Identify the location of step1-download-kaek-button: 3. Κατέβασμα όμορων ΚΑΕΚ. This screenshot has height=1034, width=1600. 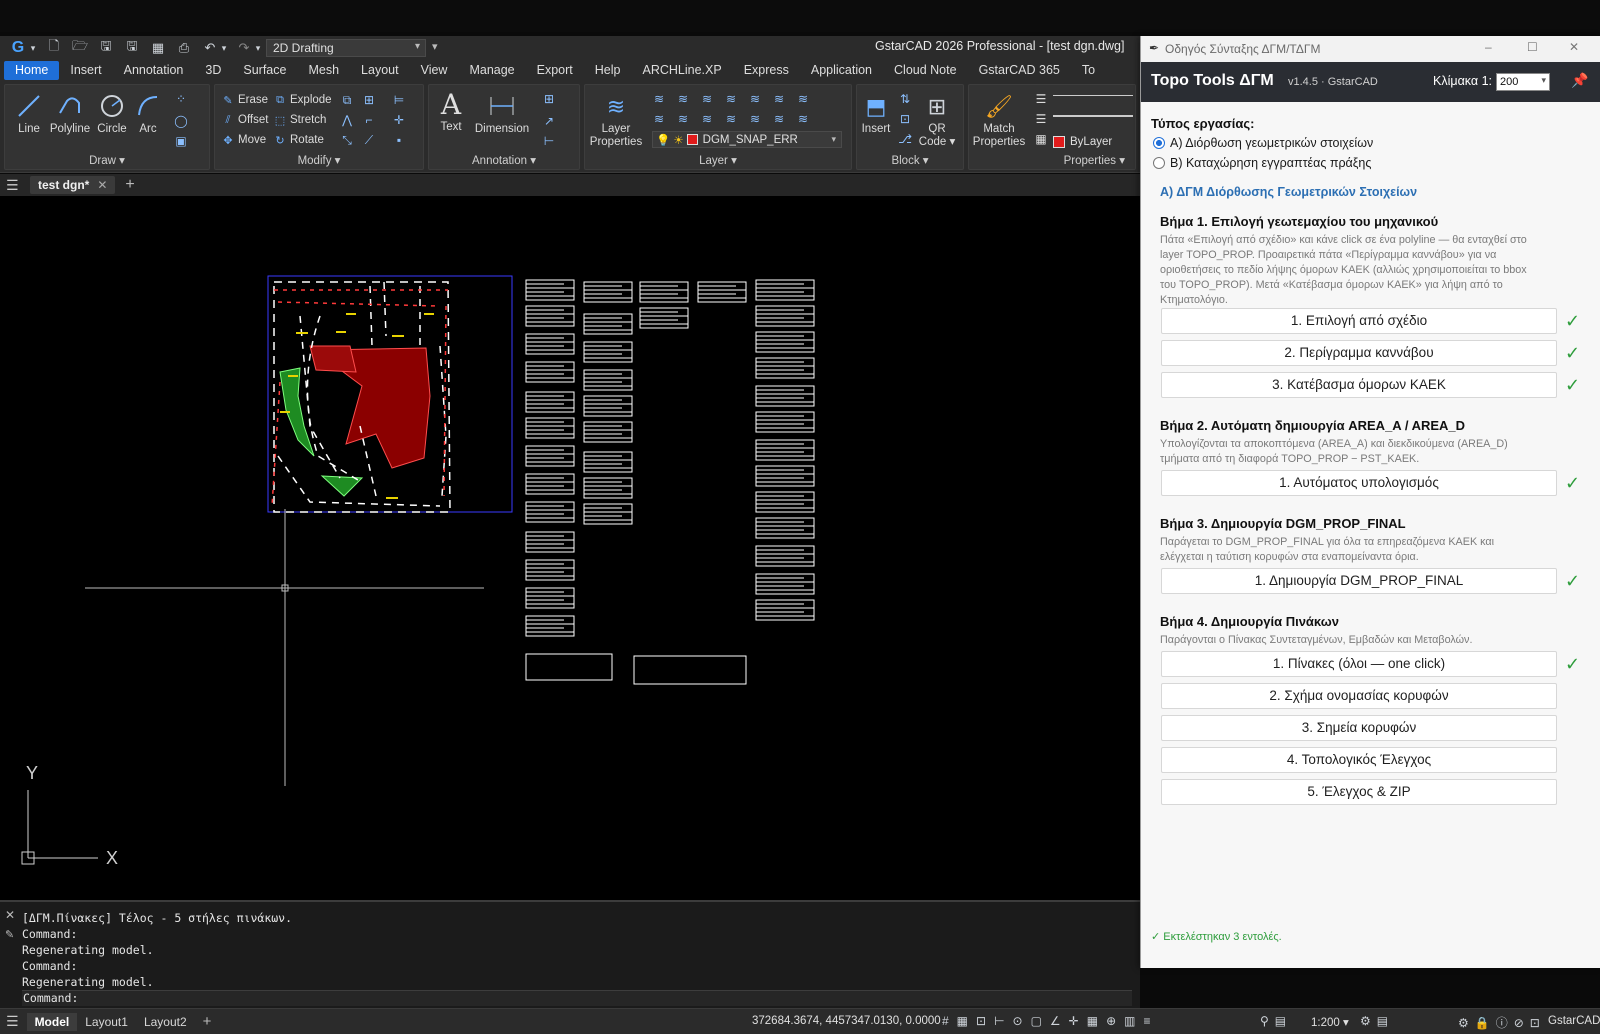
(1359, 385).